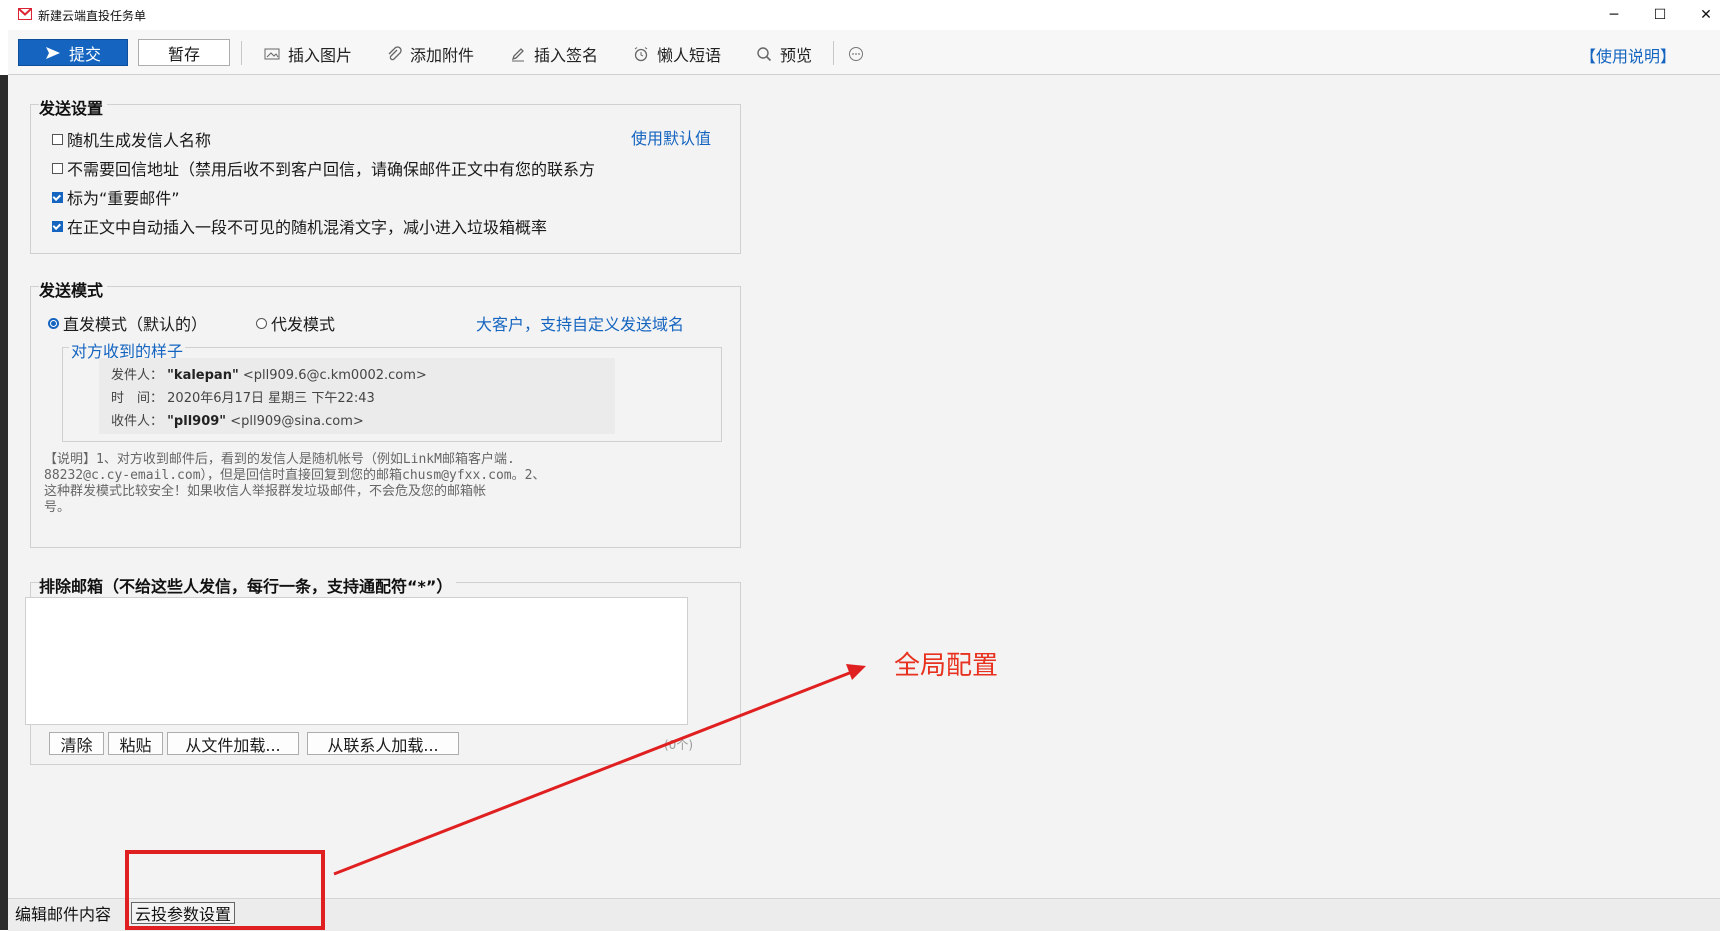 The width and height of the screenshot is (1728, 931). Describe the element at coordinates (599, 770) in the screenshot. I see `annotation-arrow` at that location.